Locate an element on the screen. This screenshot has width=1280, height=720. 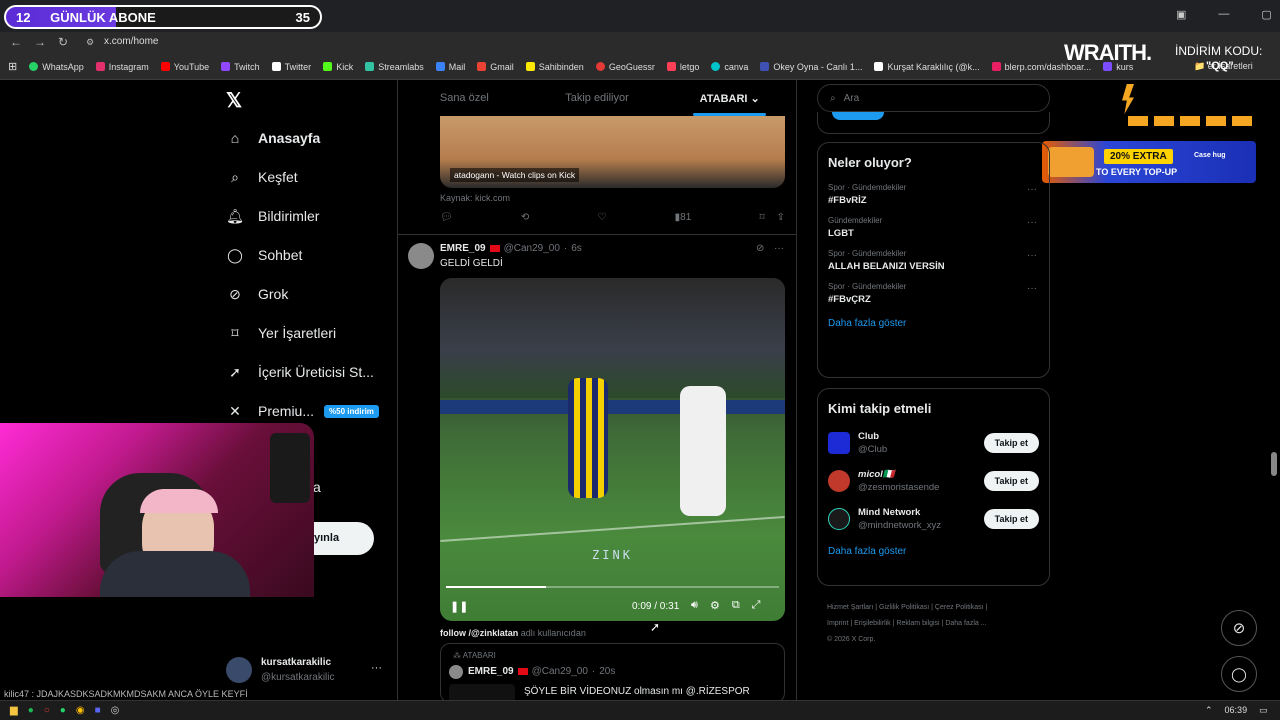
post2-time: 6s is located at coordinates (576, 248).